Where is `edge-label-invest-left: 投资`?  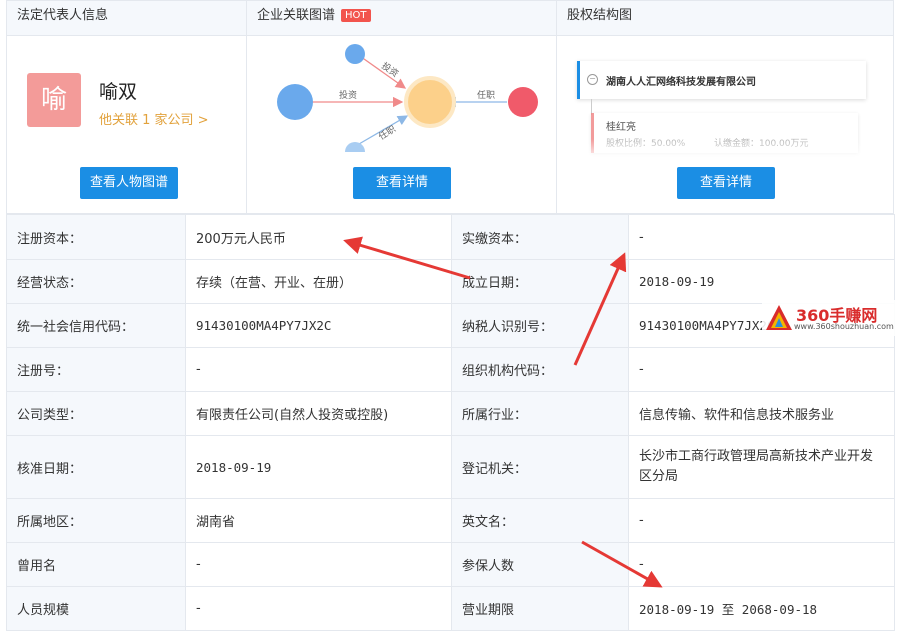 edge-label-invest-left: 投资 is located at coordinates (348, 95).